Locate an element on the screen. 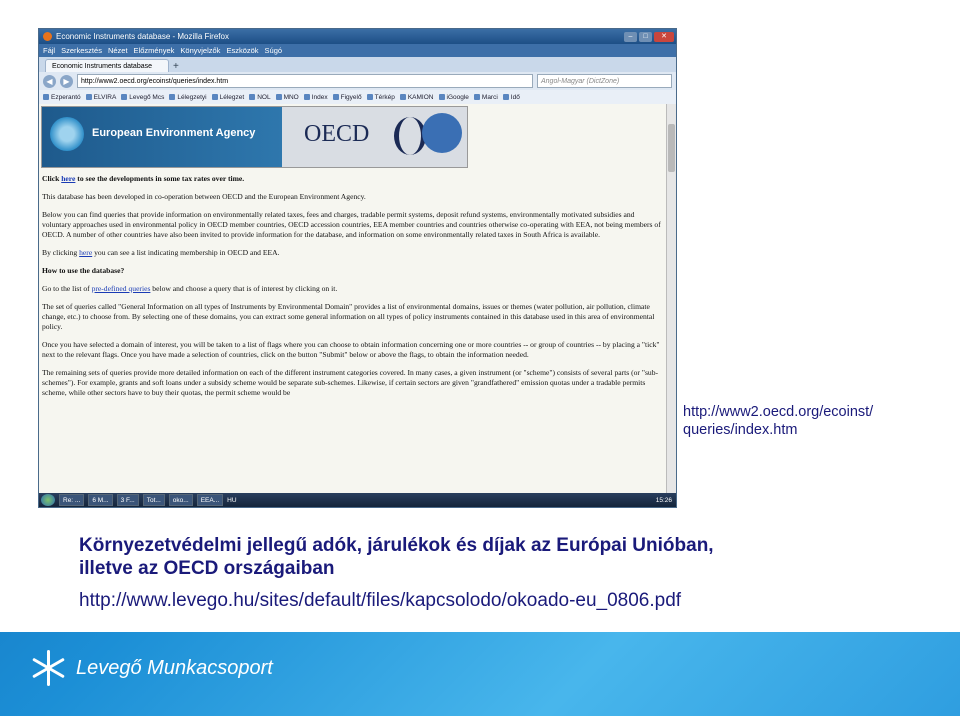 This screenshot has height=716, width=960. bookmark-item: MNO is located at coordinates (287, 97).